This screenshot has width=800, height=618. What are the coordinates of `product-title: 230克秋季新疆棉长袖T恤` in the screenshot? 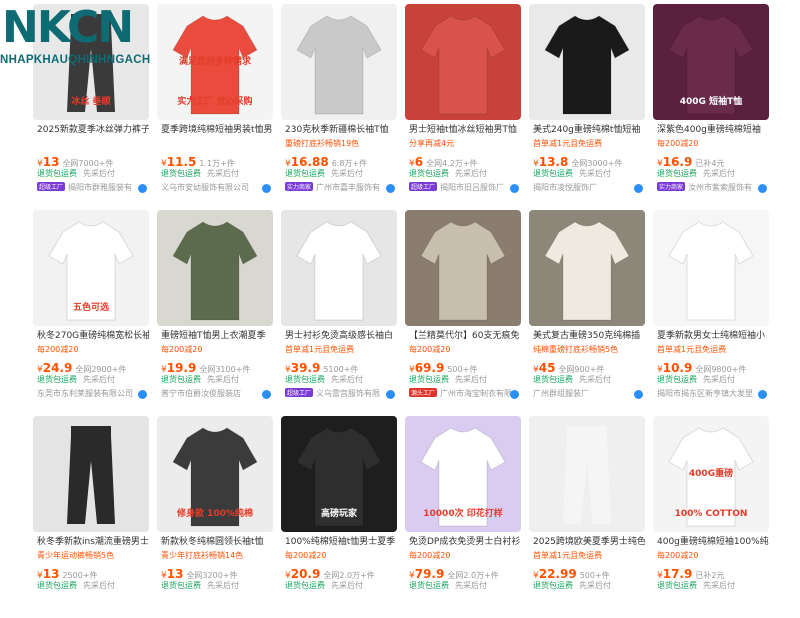 It's located at (341, 130).